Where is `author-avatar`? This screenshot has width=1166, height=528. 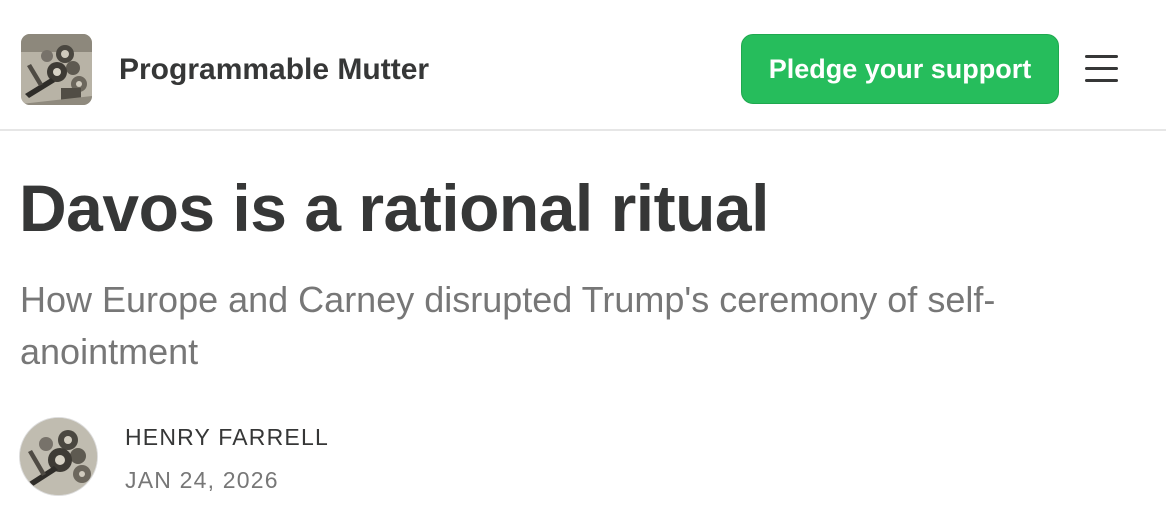
author-avatar is located at coordinates (58, 456).